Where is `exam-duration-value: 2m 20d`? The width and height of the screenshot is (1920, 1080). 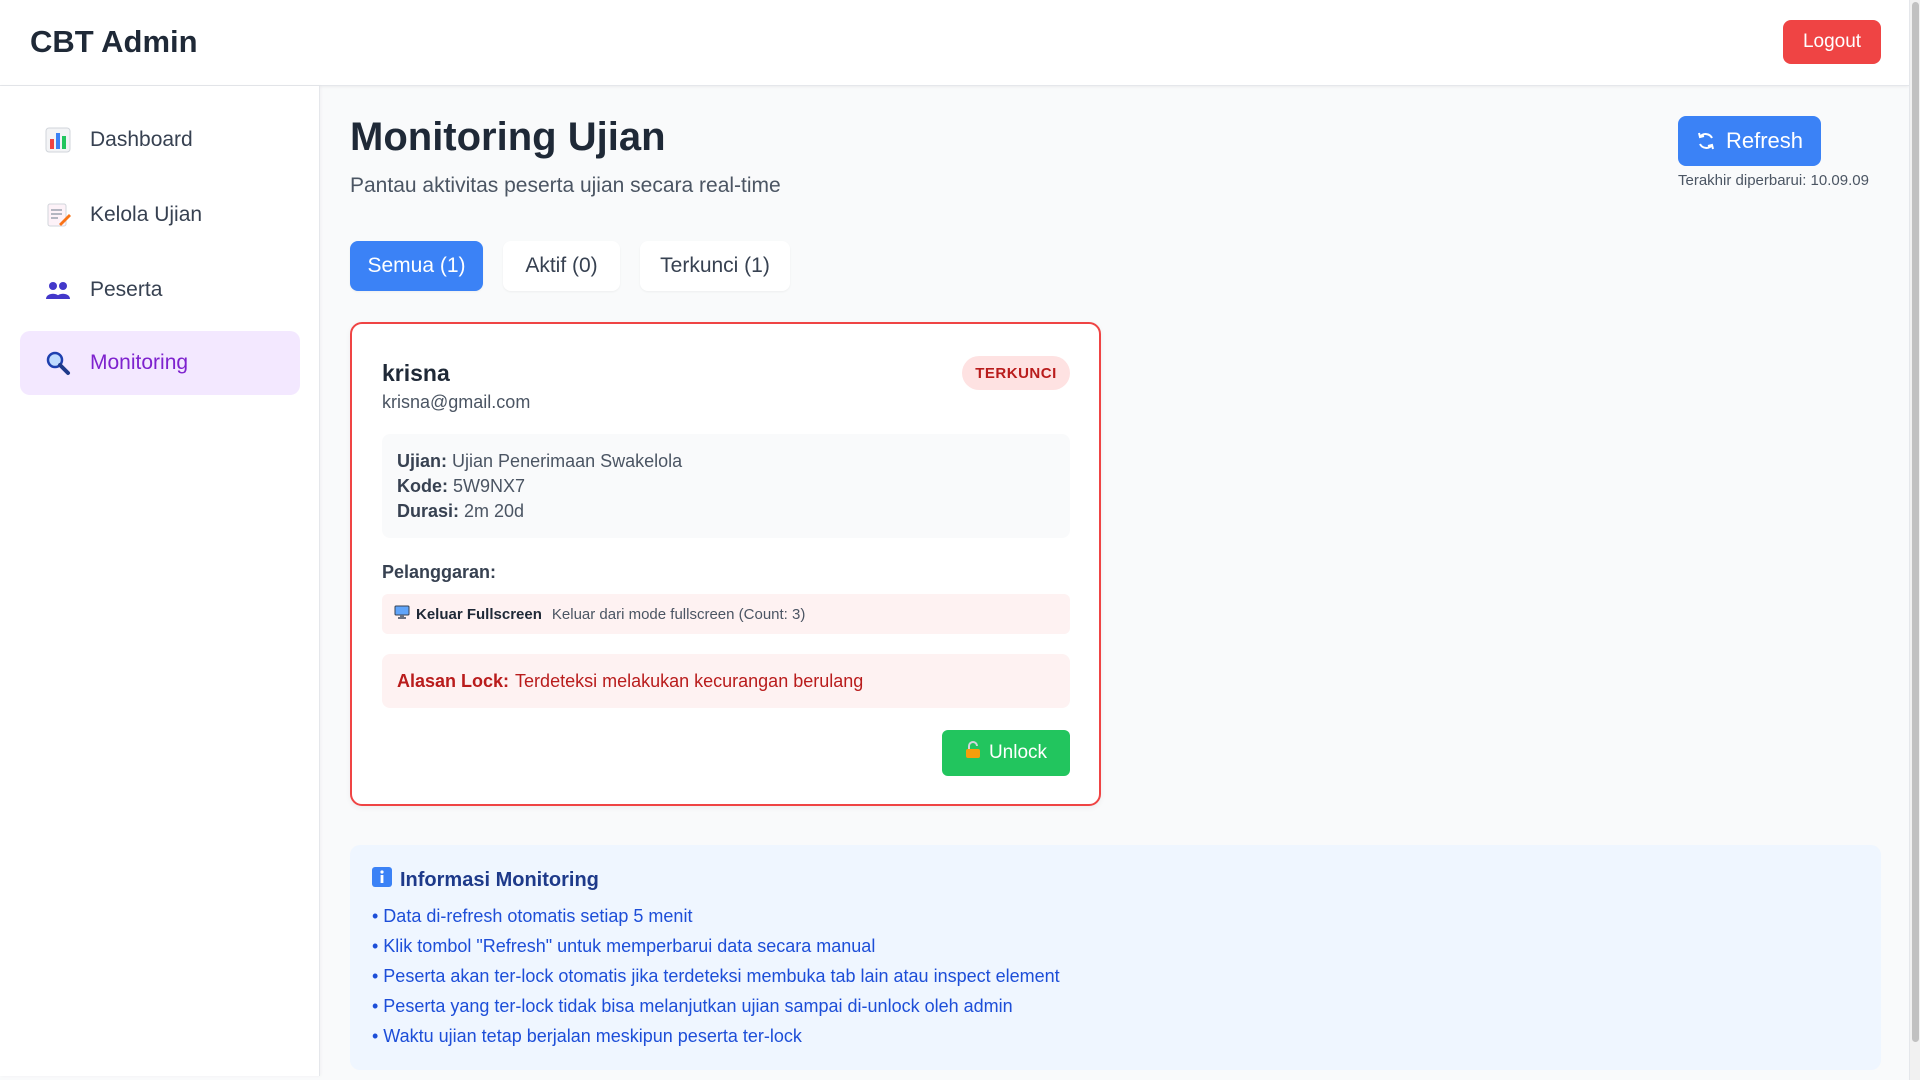
exam-duration-value: 2m 20d is located at coordinates (494, 511).